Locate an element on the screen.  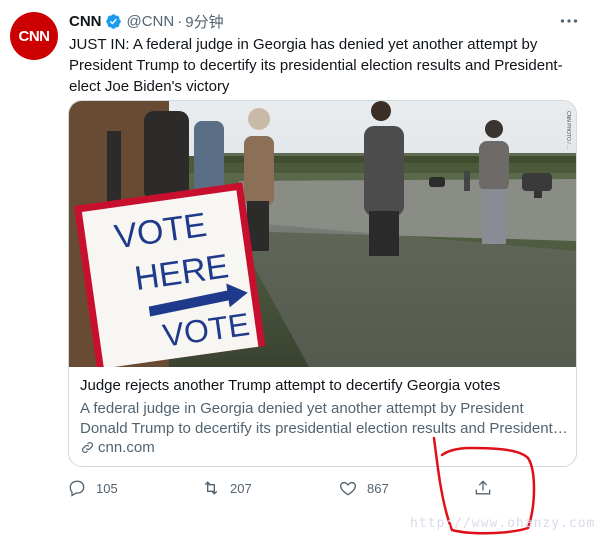
tweet-header: CNN @CNN · 9分钟 is located at coordinates (146, 21).